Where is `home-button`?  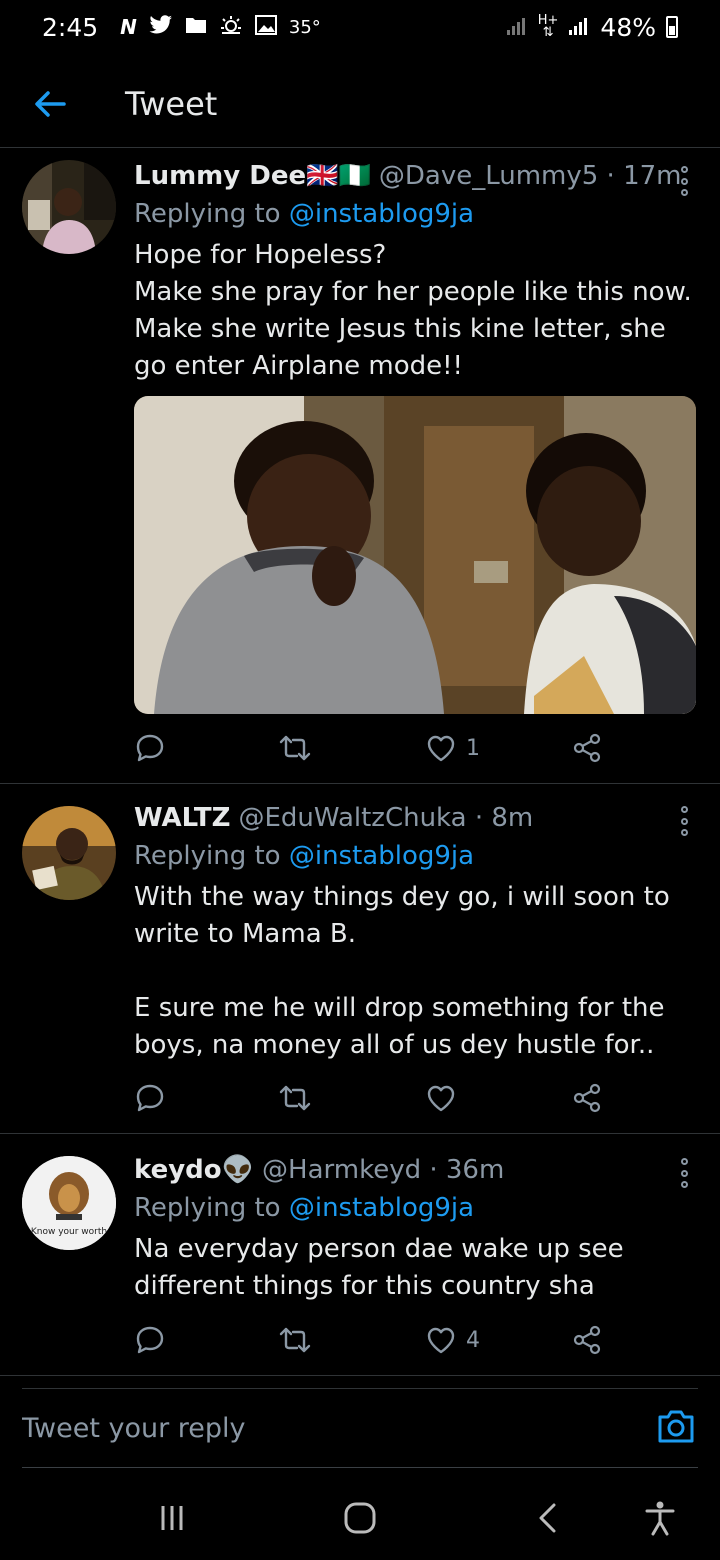
home-button is located at coordinates (360, 1518).